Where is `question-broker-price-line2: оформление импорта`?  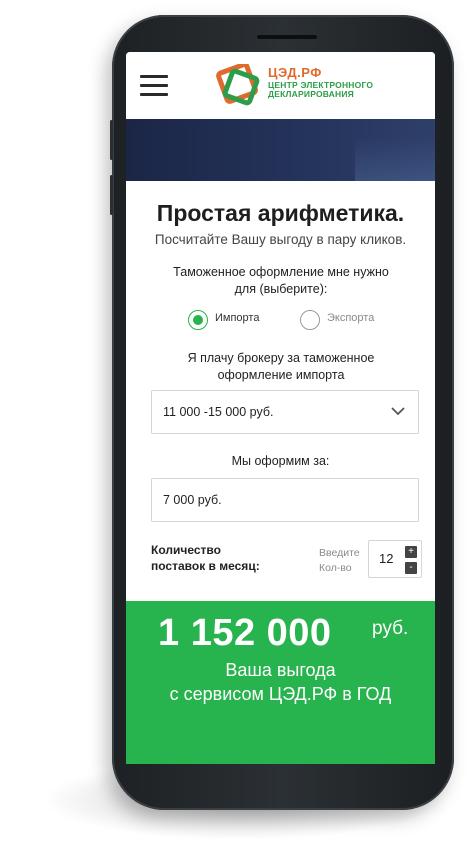
question-broker-price-line2: оформление импорта is located at coordinates (281, 375).